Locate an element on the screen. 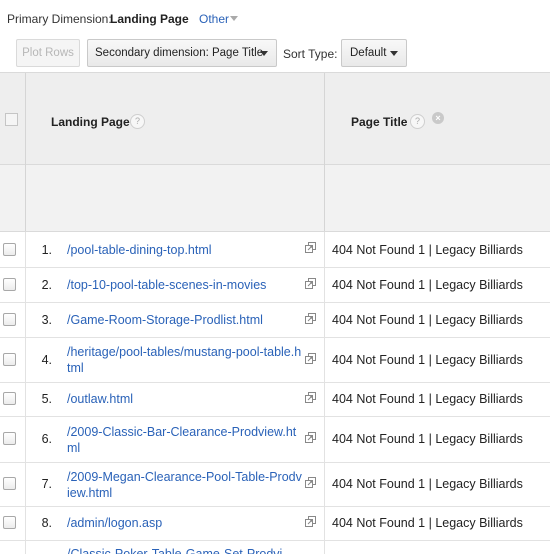  landing-page-link: /Game-Room-Storage-Prodlist.html is located at coordinates (185, 320).